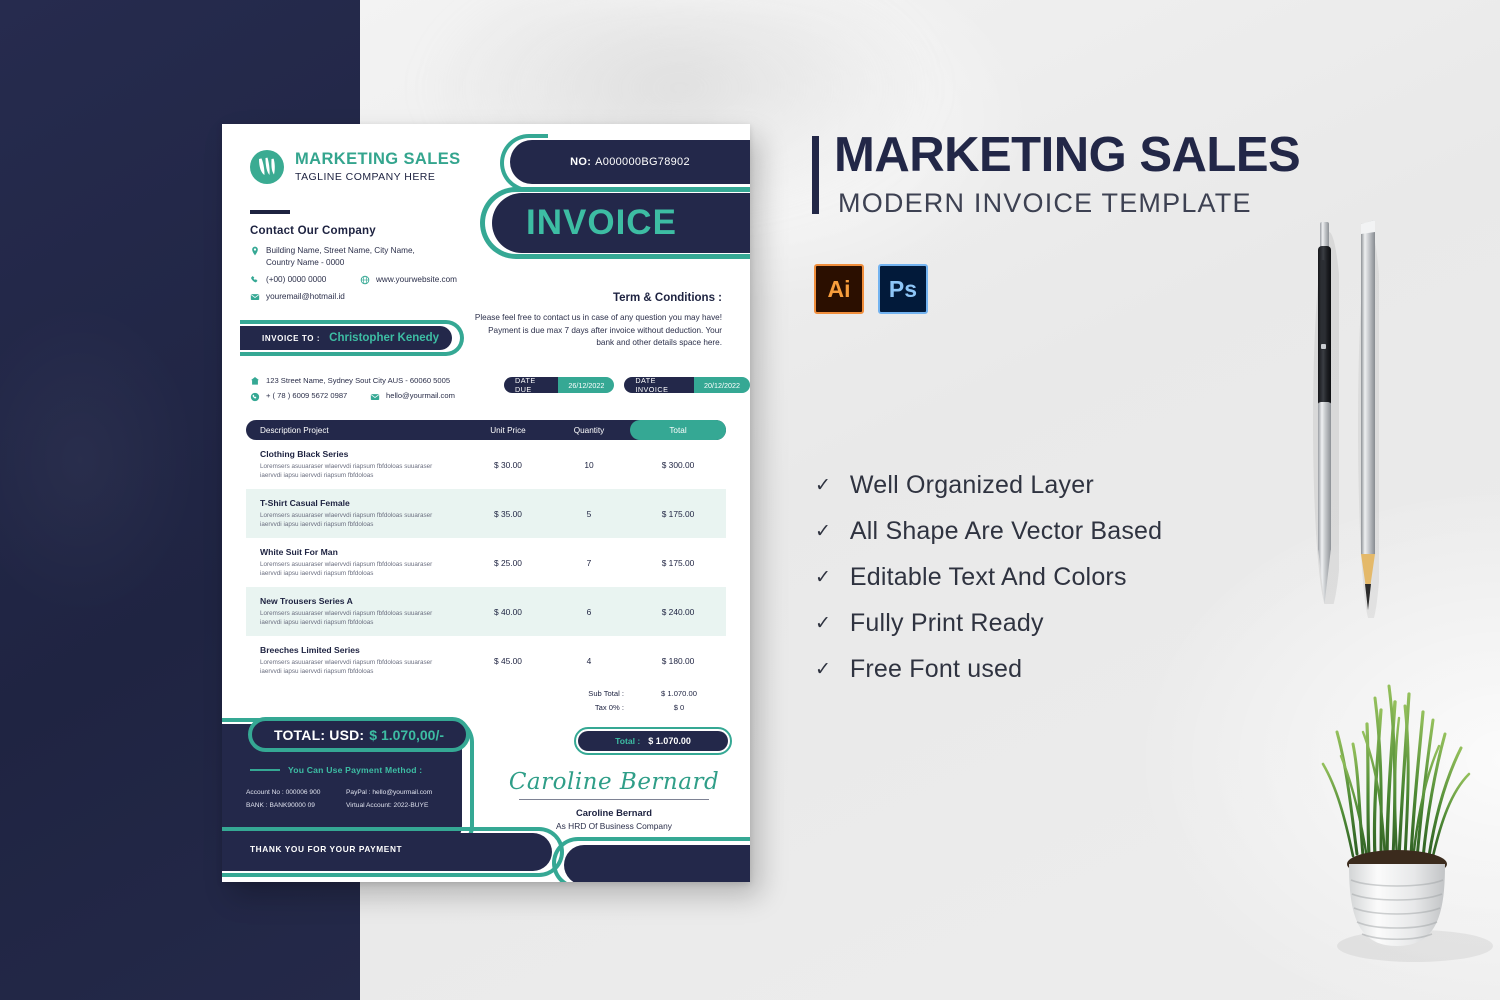 The image size is (1500, 1000). Describe the element at coordinates (508, 562) in the screenshot. I see `item-unit-price: $ 25.00` at that location.